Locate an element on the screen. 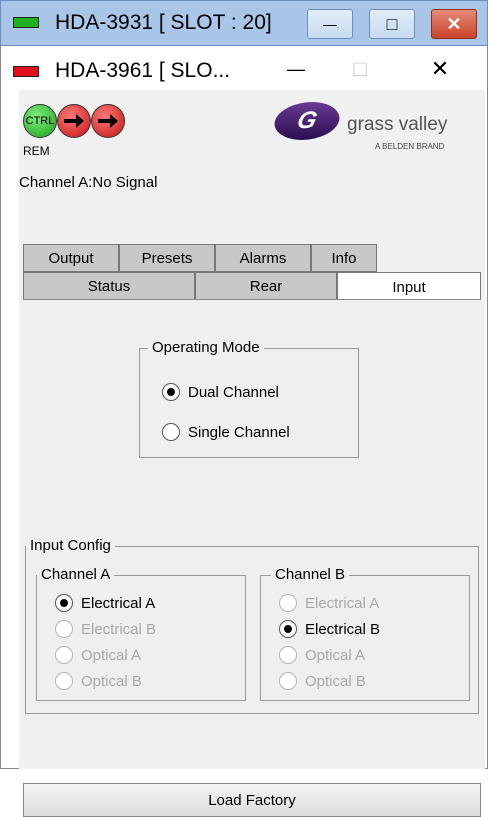 This screenshot has height=817, width=488. channel-a-legend: Channel A is located at coordinates (76, 574).